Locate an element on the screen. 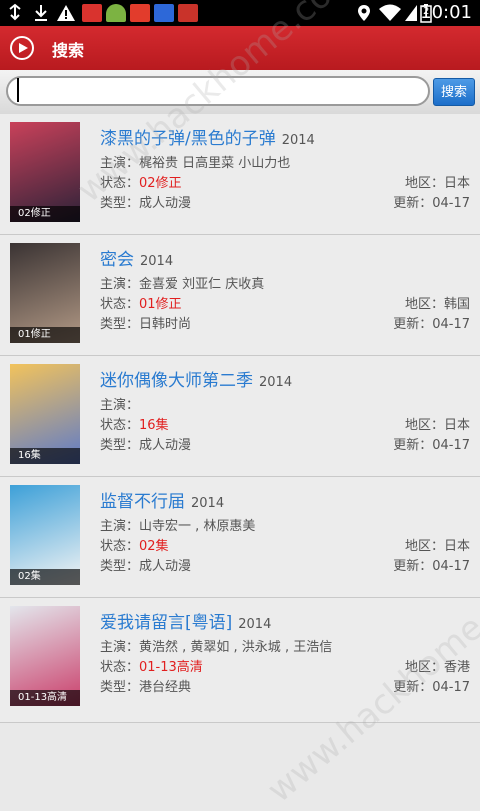 This screenshot has width=480, height=811. poster-image: 16集 is located at coordinates (45, 414).